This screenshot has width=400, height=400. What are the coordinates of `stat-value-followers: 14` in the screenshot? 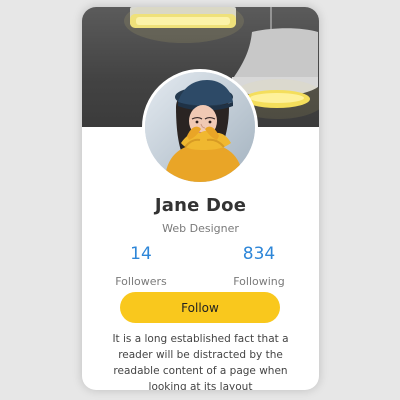 It's located at (141, 254).